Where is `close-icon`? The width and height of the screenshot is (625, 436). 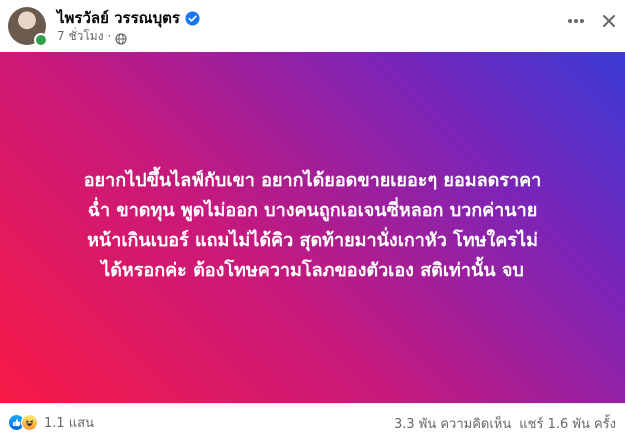 close-icon is located at coordinates (609, 21).